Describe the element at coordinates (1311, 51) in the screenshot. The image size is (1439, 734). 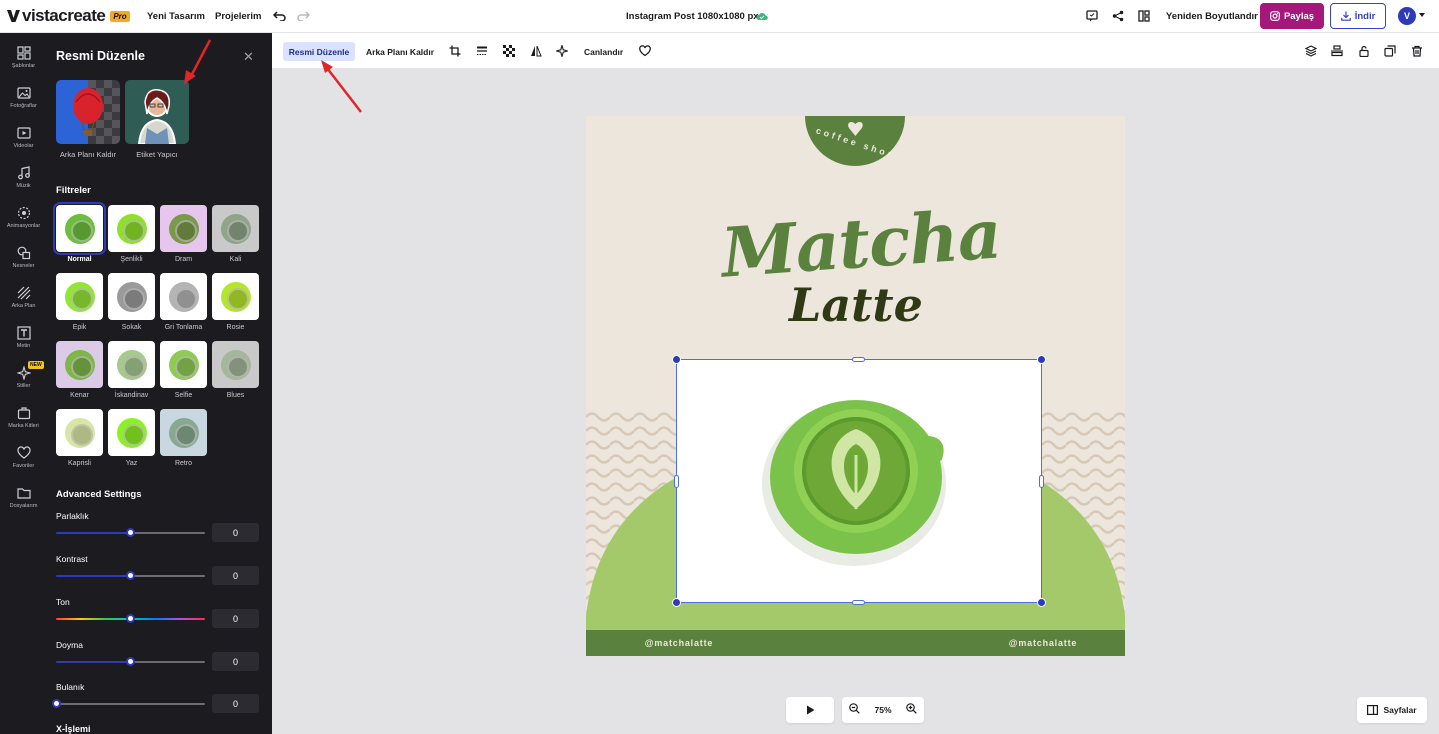
I see `layers-icon` at that location.